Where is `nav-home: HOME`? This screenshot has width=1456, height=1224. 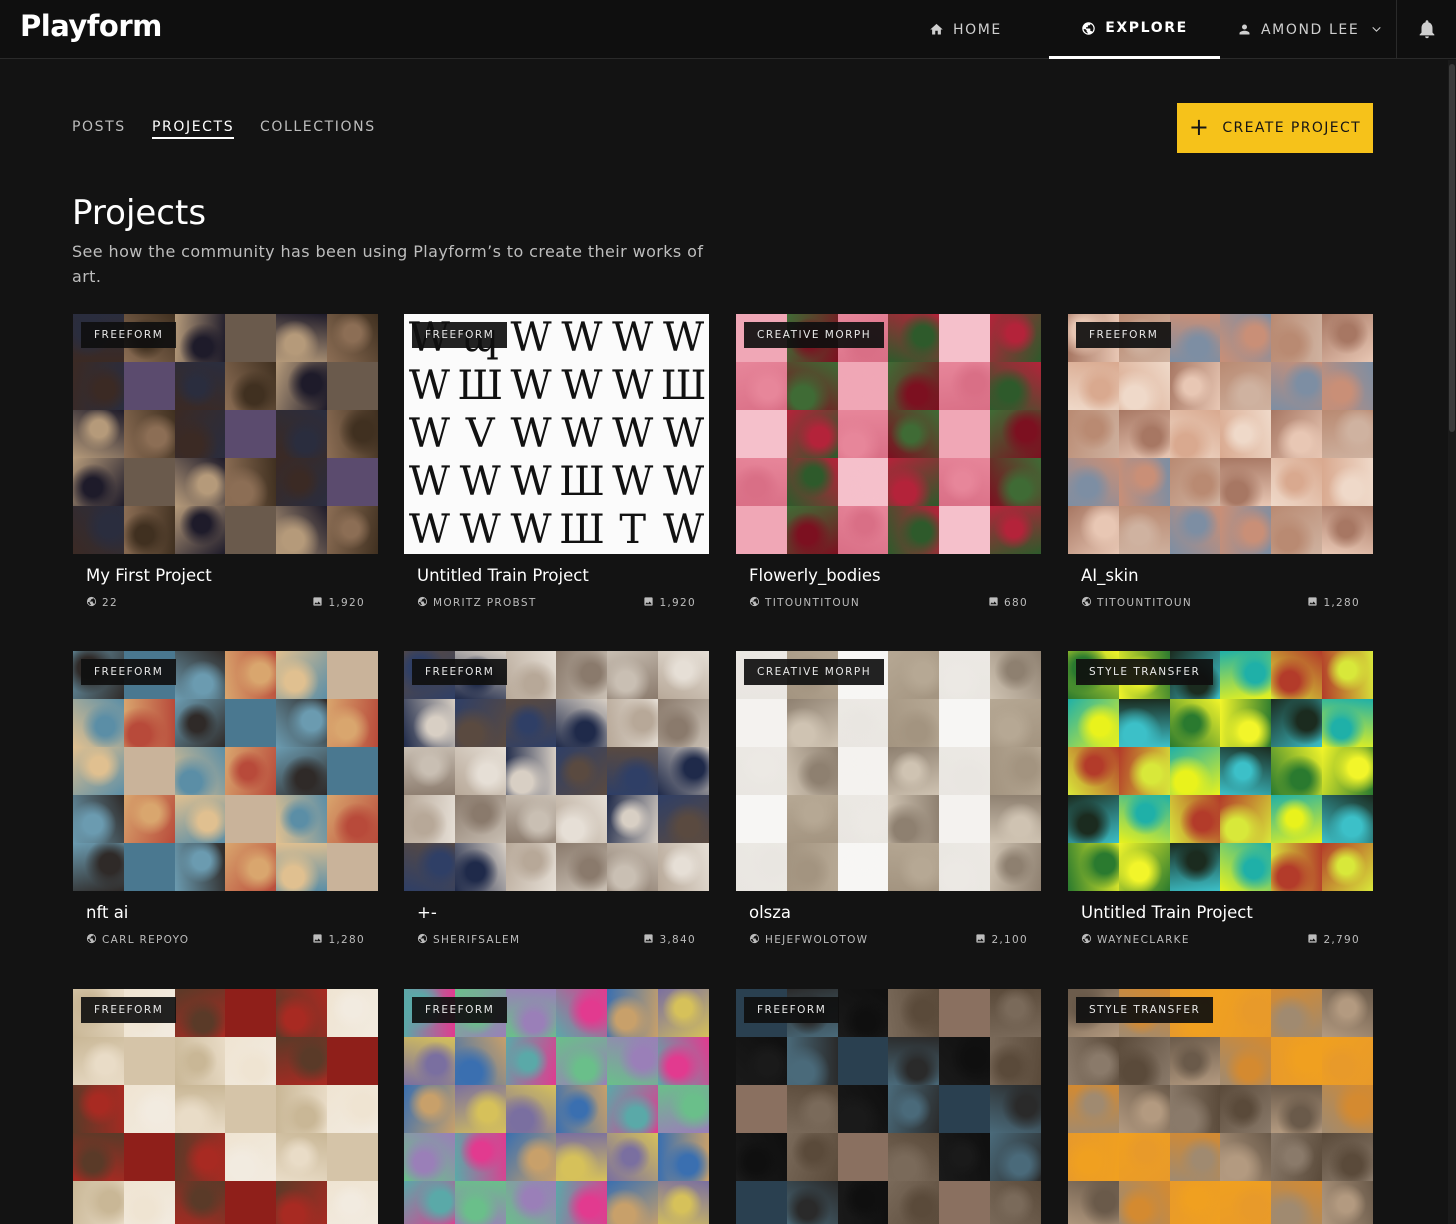 nav-home: HOME is located at coordinates (965, 29).